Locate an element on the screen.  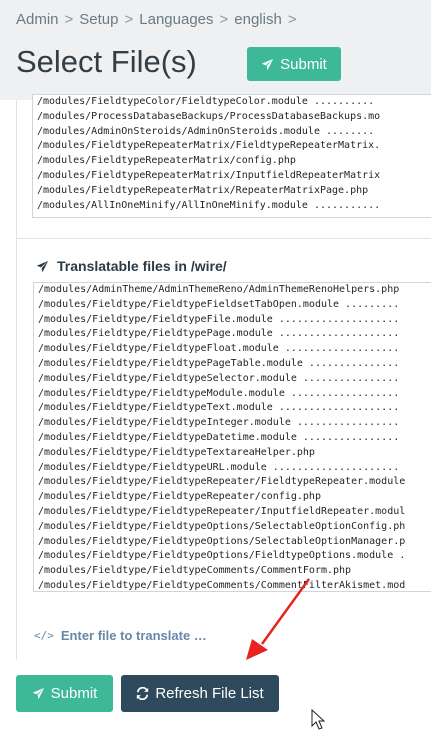
wire-section-heading: Translatable files in /wire/ is located at coordinates (131, 266).